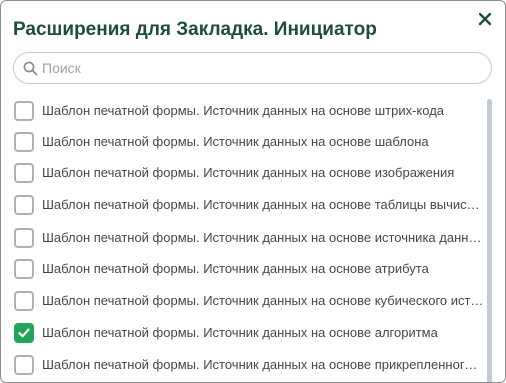  I want to click on search-input, so click(260, 68).